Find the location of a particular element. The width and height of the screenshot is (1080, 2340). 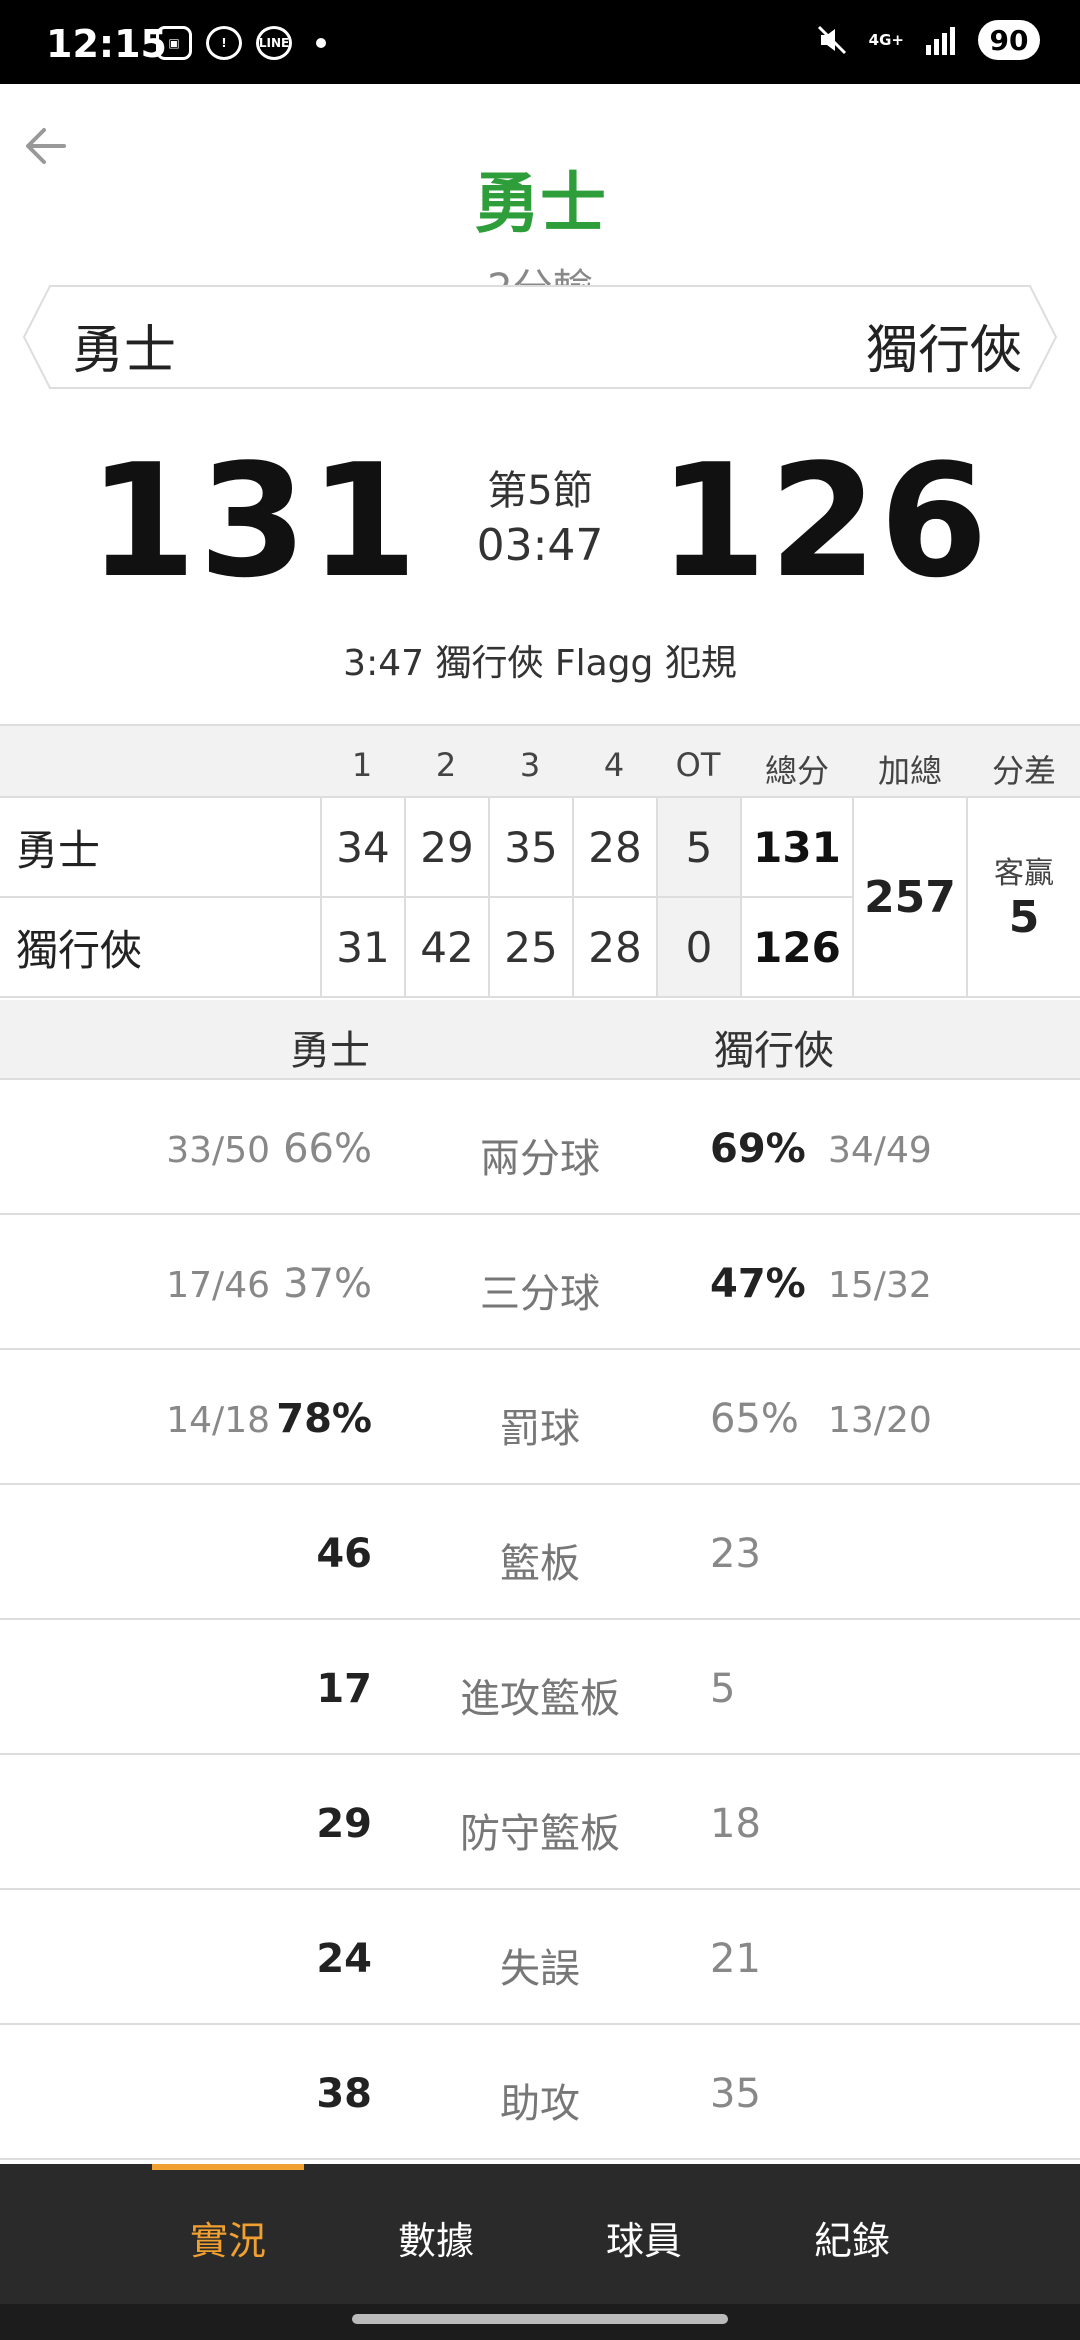

away-q3: 25 is located at coordinates (532, 947).